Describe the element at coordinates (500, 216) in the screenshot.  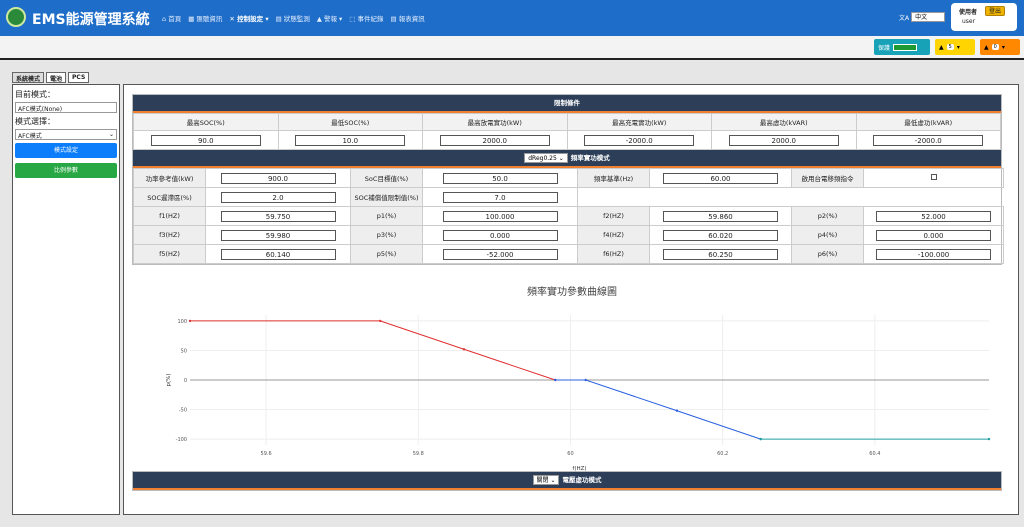
I see `p1-input: 100.000` at that location.